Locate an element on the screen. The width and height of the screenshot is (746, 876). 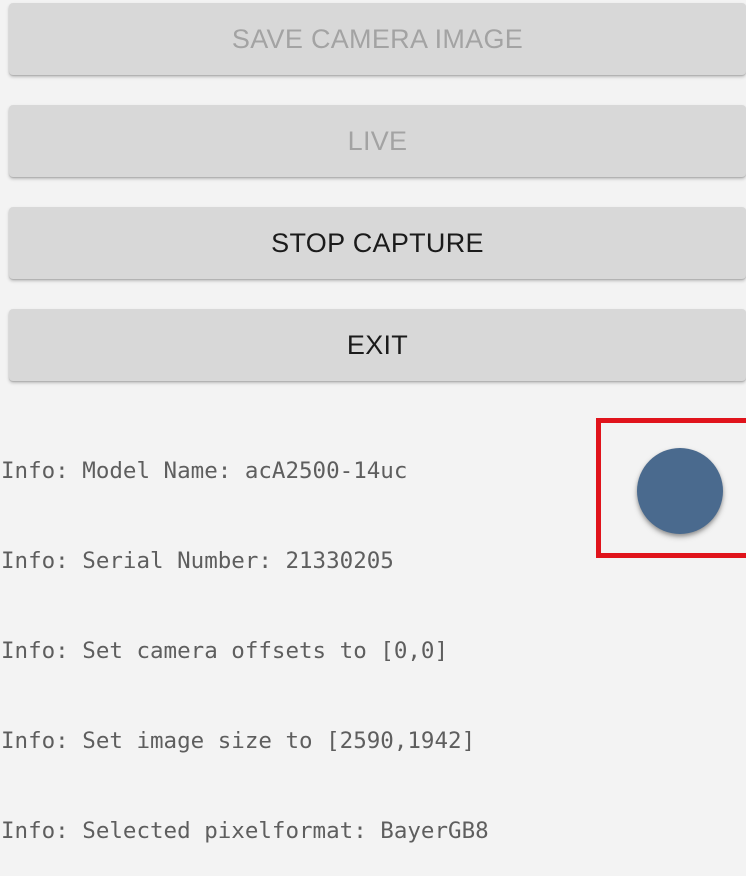
exit-label: EXIT is located at coordinates (377, 344).